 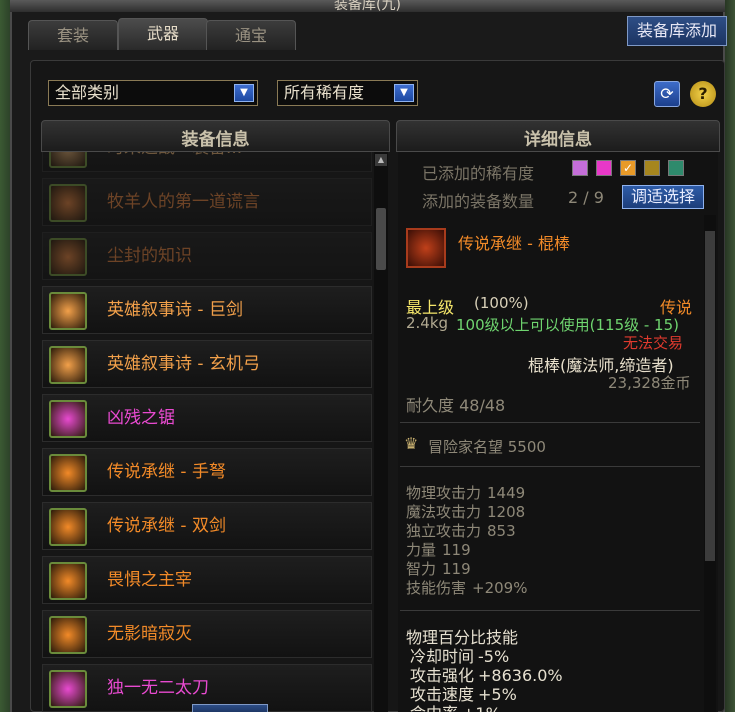 What do you see at coordinates (421, 569) in the screenshot?
I see `stat-label: 智力` at bounding box center [421, 569].